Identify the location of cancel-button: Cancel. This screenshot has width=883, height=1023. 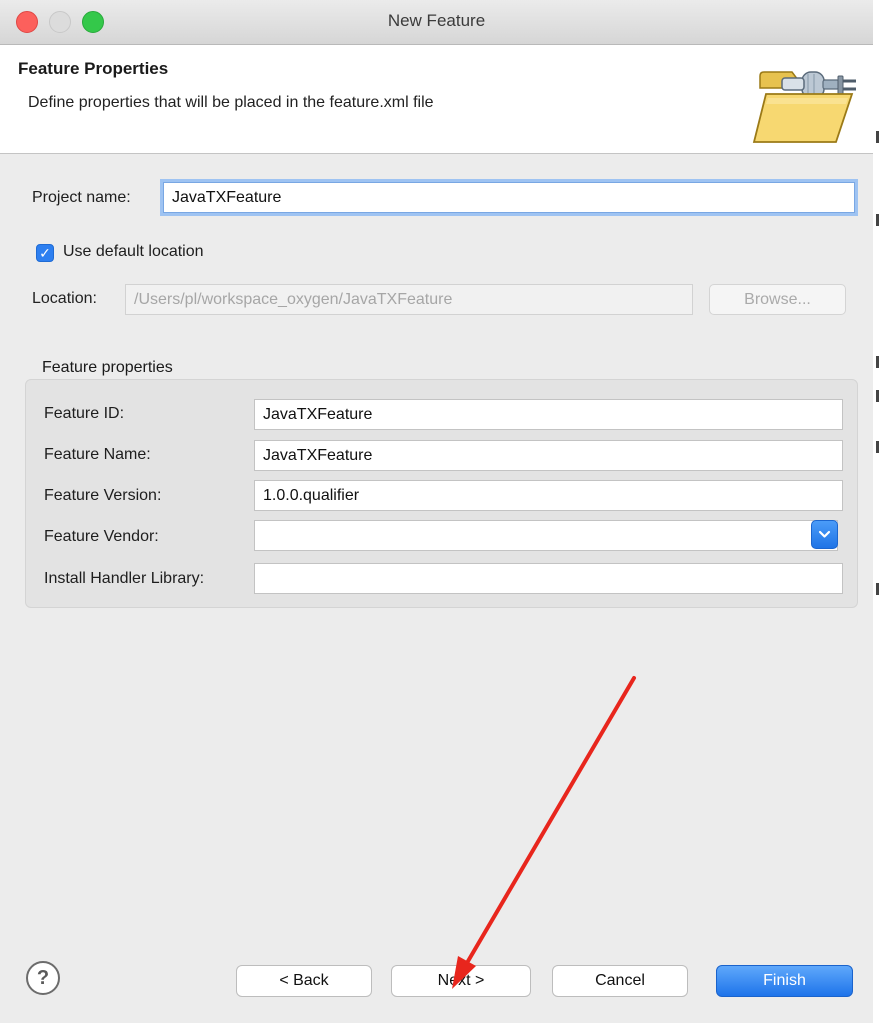
(620, 981).